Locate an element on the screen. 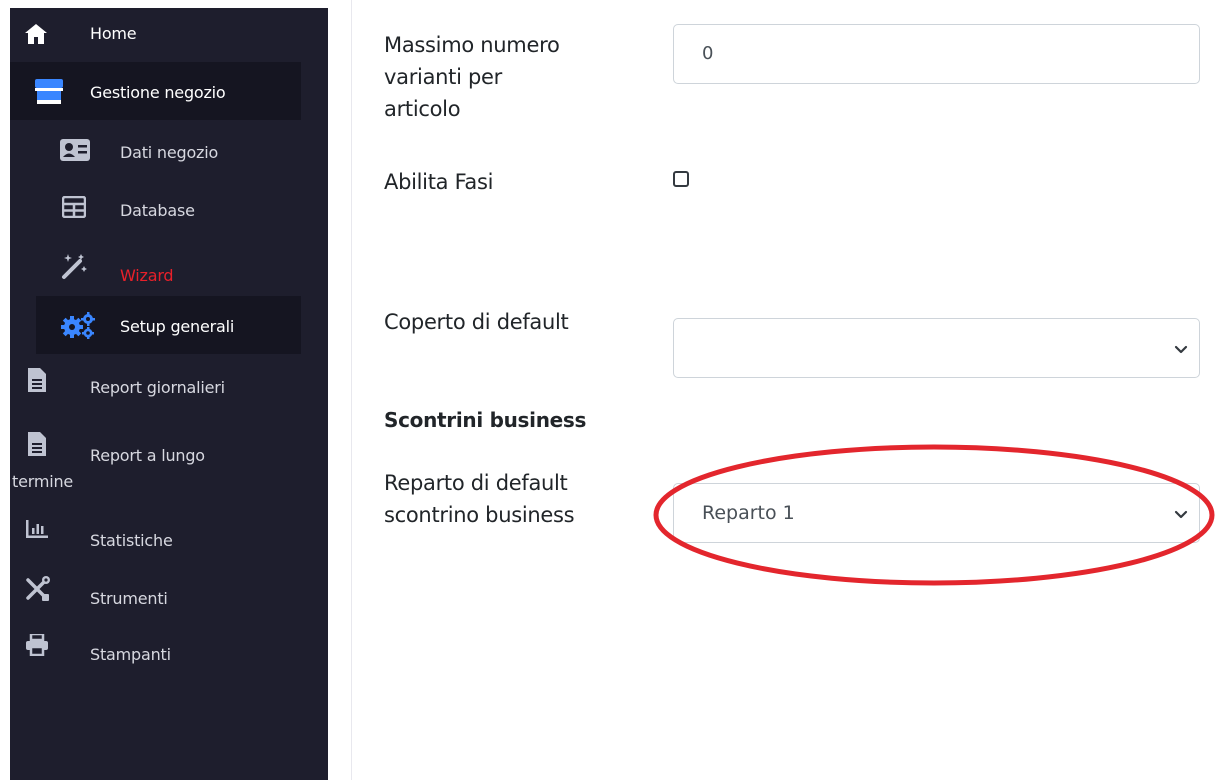 The image size is (1219, 780). reparto-default-value: Reparto 1 is located at coordinates (748, 513).